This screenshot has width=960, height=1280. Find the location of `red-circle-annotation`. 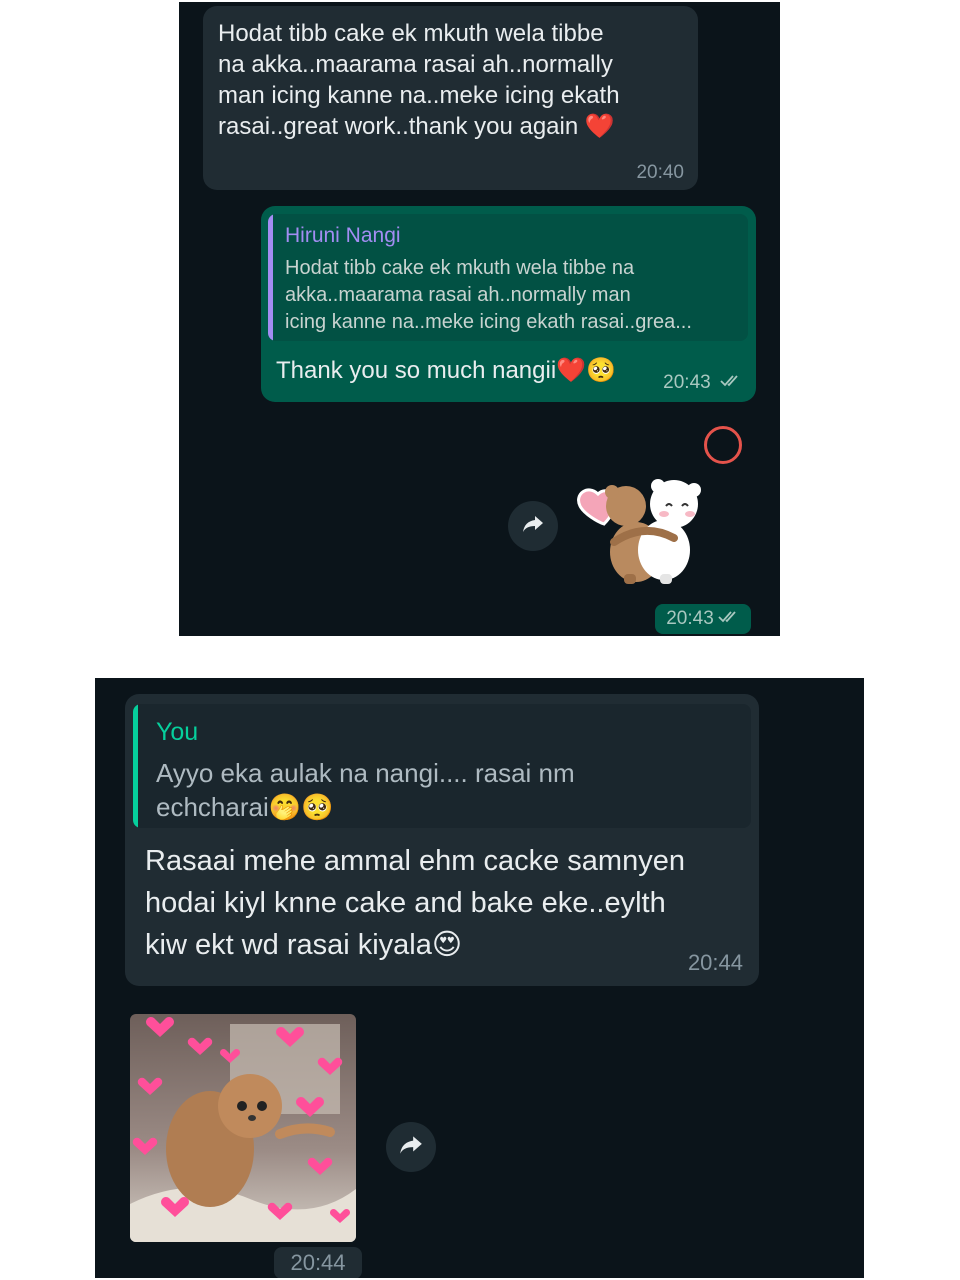

red-circle-annotation is located at coordinates (723, 445).